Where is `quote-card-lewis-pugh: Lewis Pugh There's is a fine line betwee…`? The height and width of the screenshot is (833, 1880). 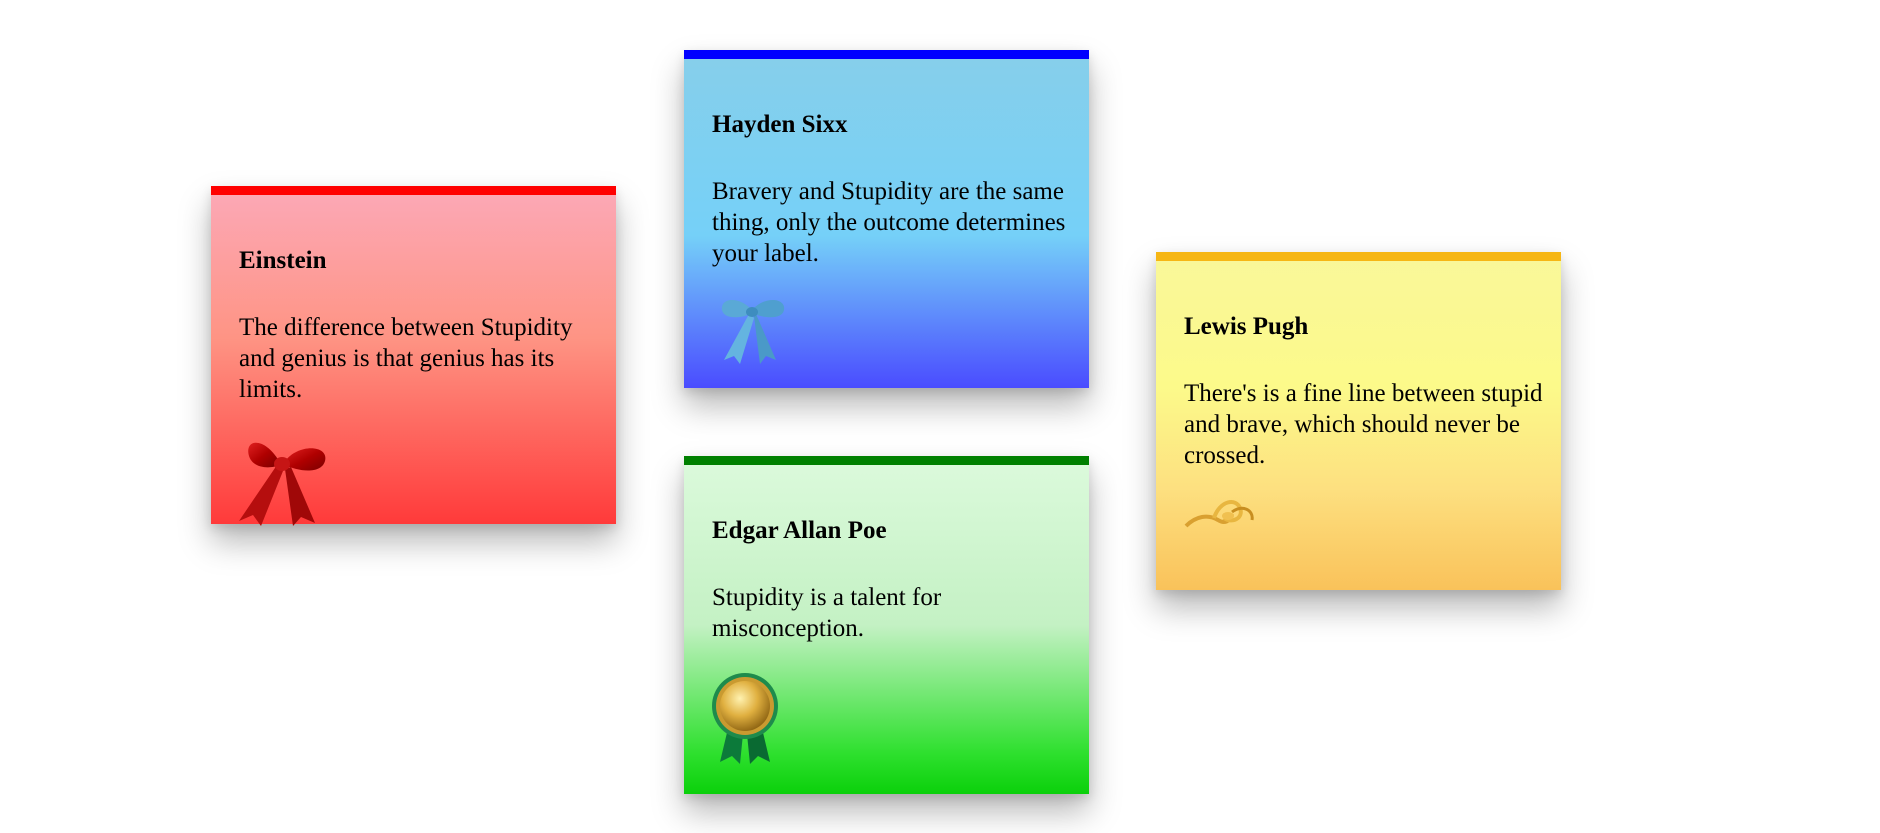 quote-card-lewis-pugh: Lewis Pugh There's is a fine line betwee… is located at coordinates (1358, 421).